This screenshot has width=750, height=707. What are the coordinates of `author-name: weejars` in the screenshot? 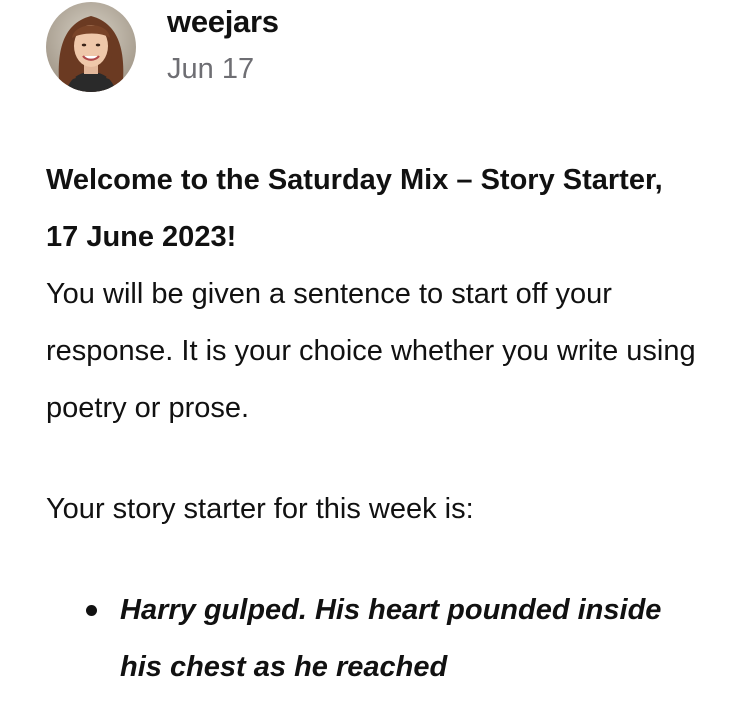 It's located at (223, 22).